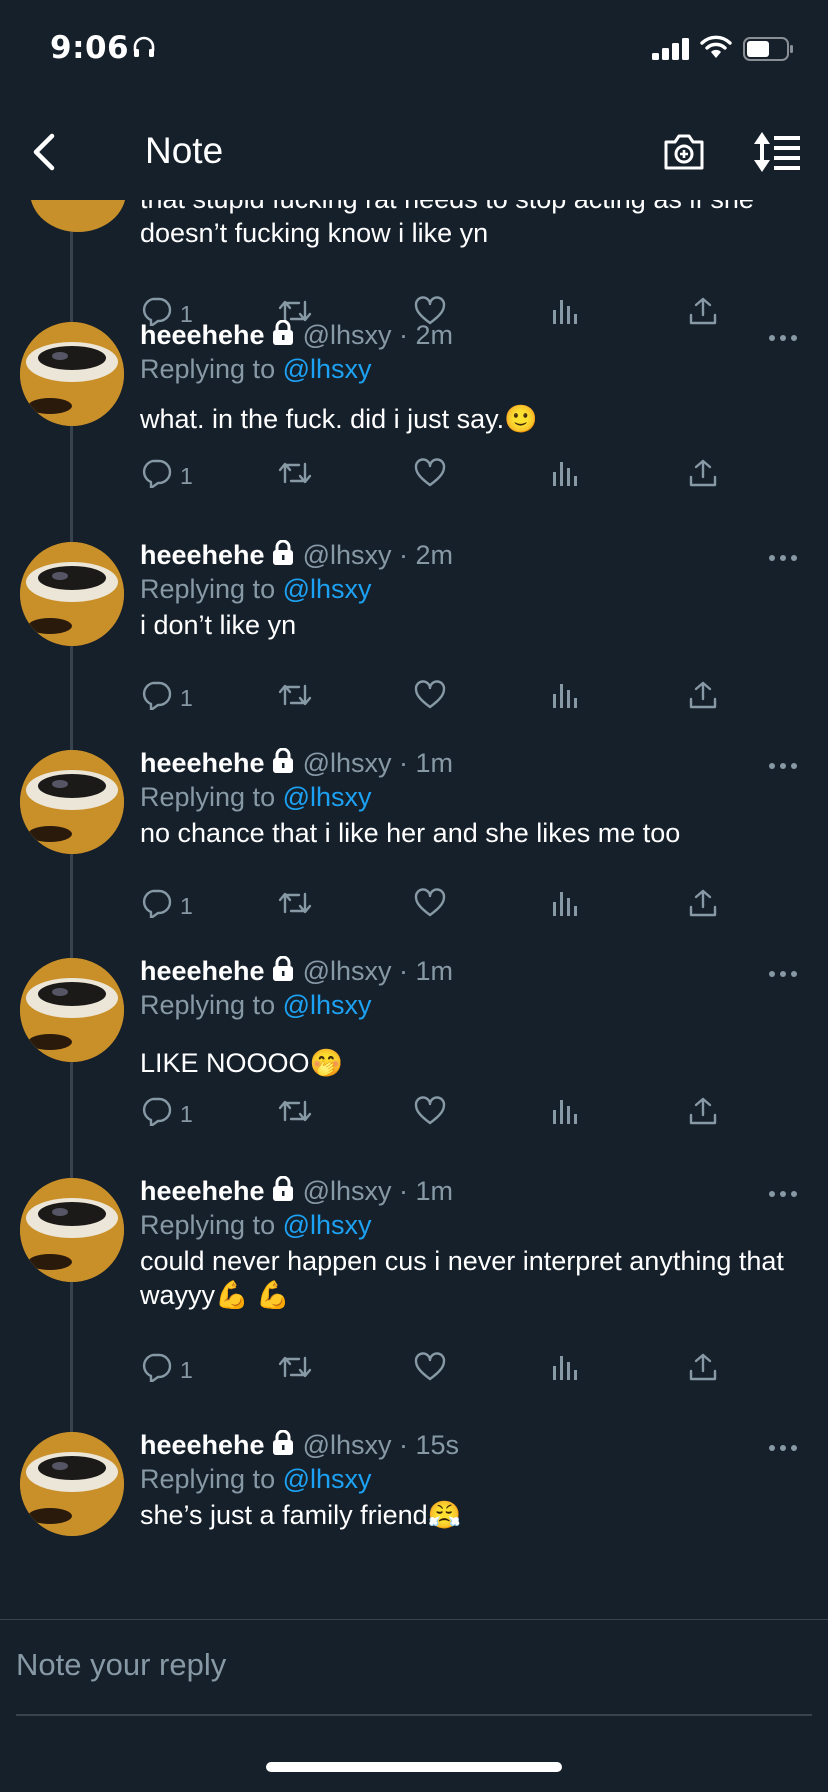 This screenshot has height=1792, width=828. What do you see at coordinates (778, 152) in the screenshot?
I see `sort-button` at bounding box center [778, 152].